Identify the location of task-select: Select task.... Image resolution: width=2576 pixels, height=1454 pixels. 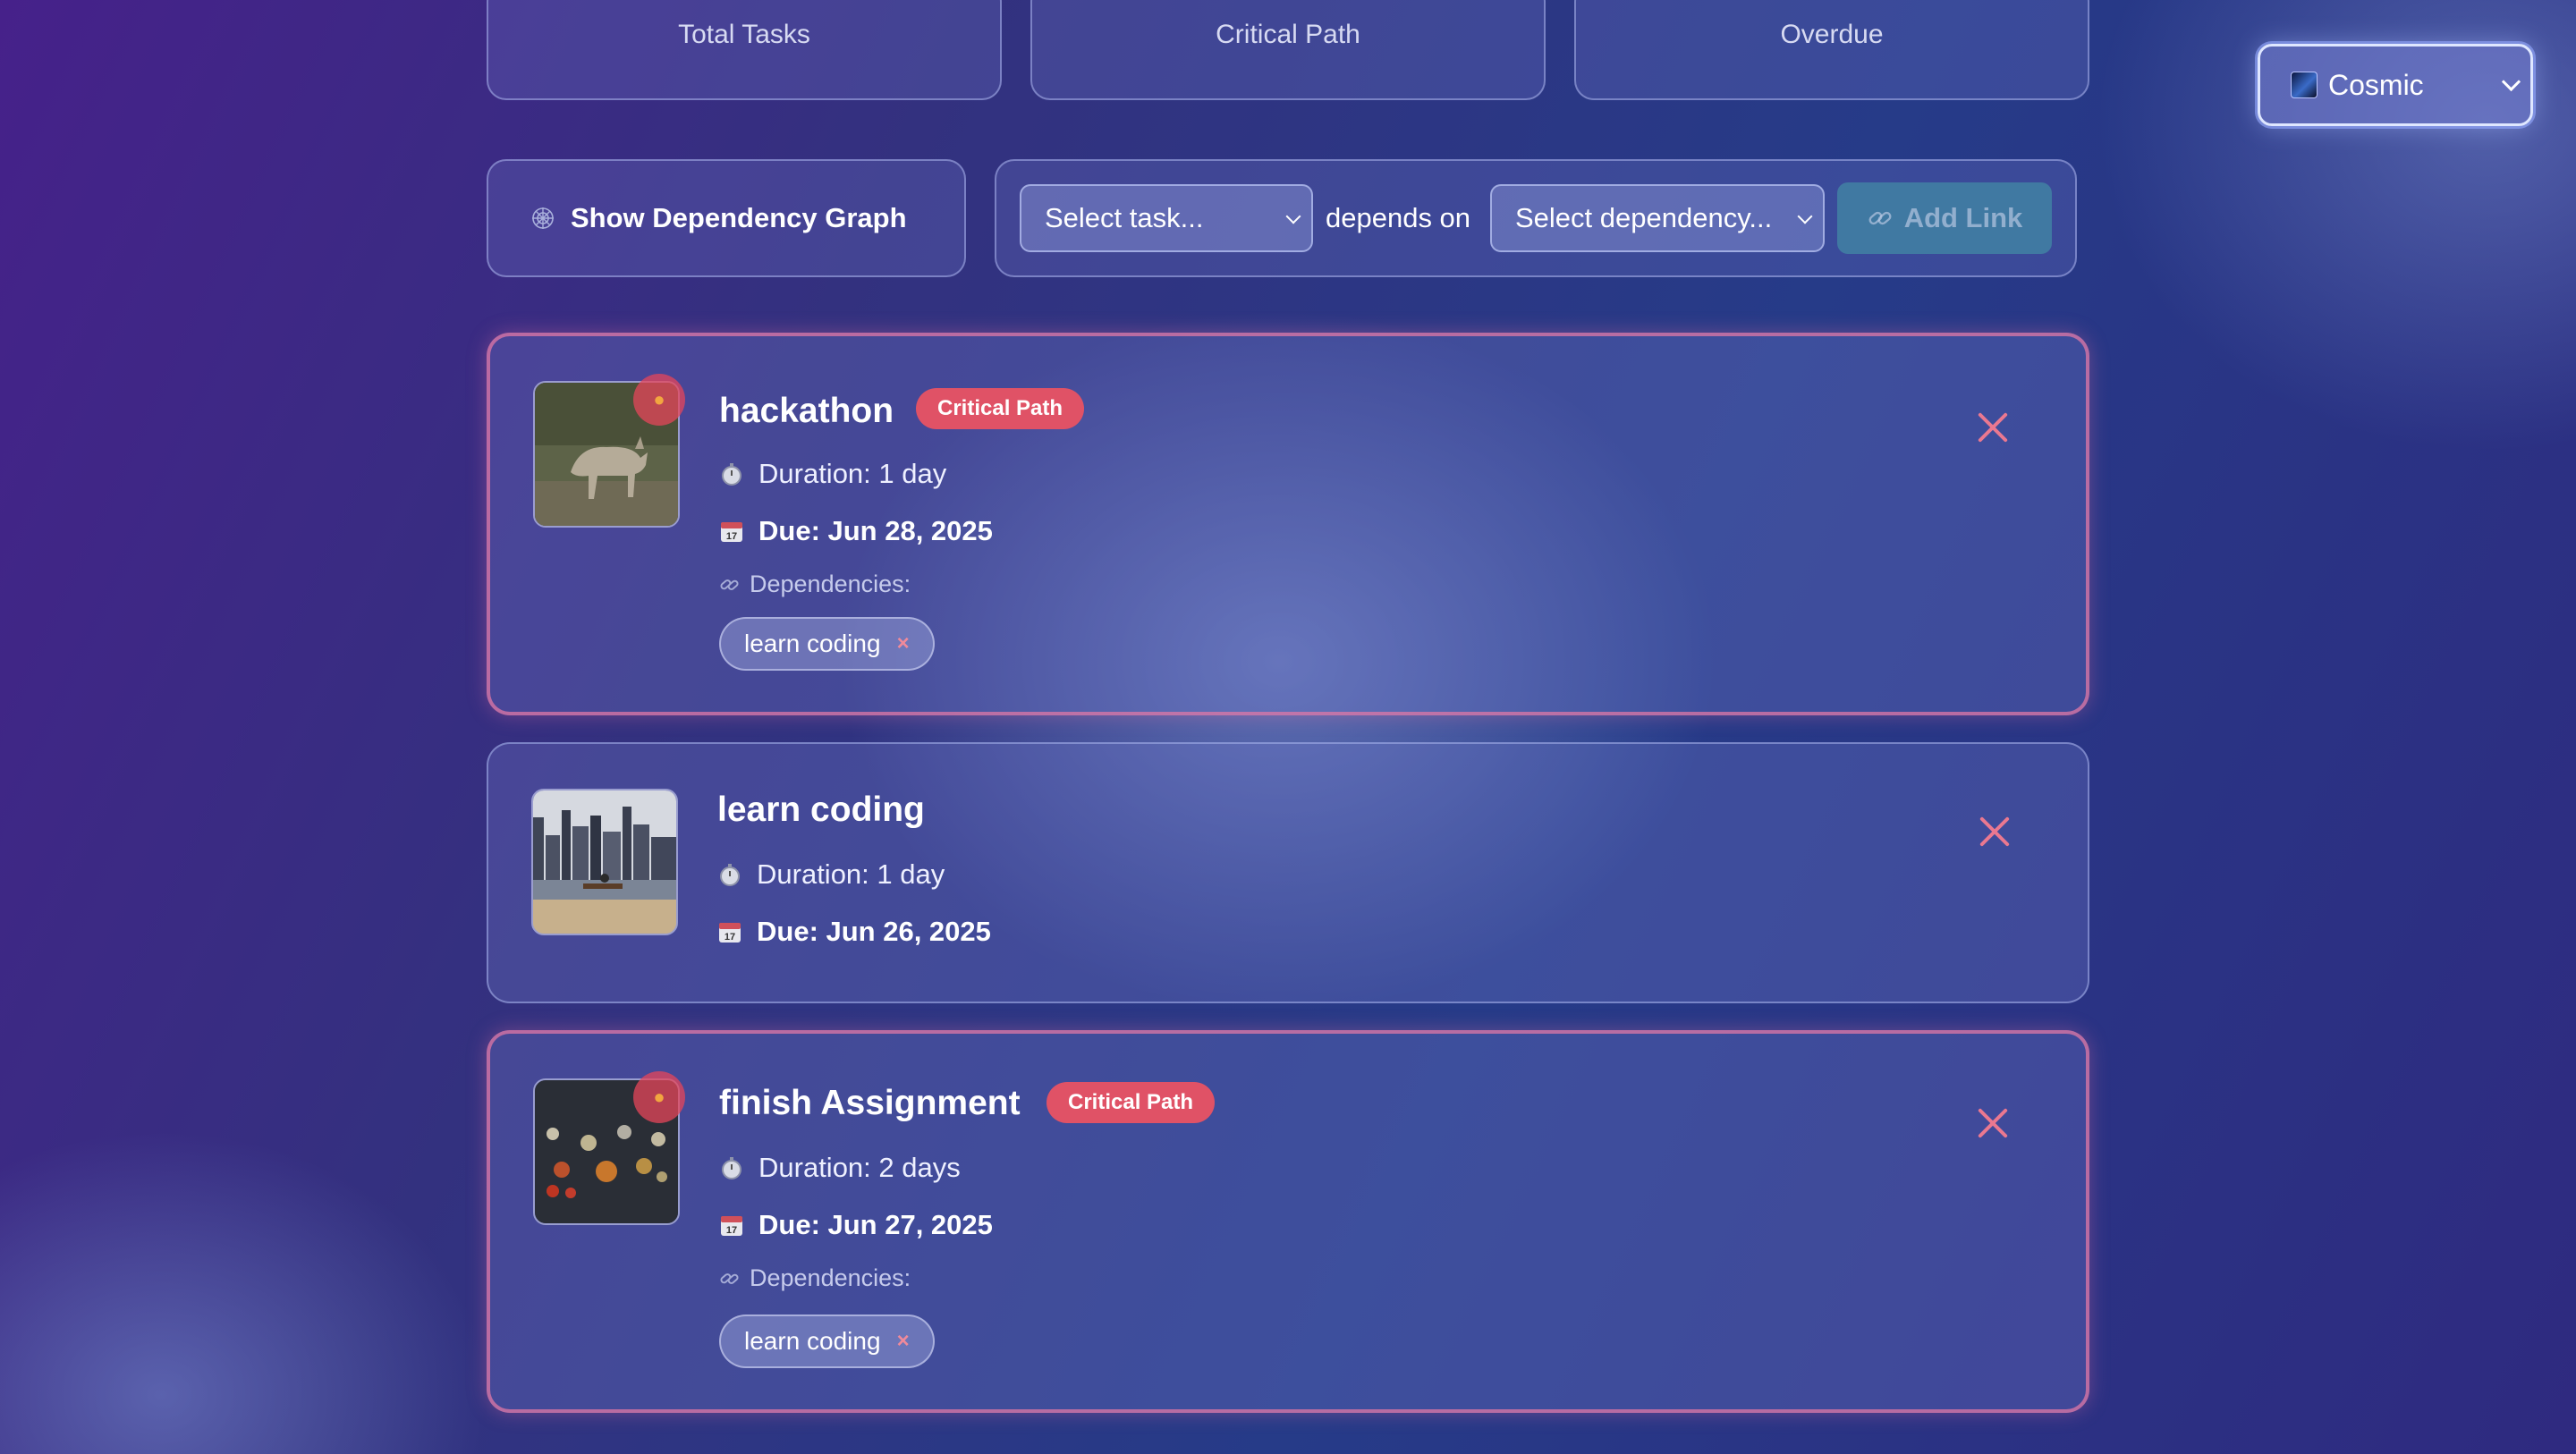
(1166, 218).